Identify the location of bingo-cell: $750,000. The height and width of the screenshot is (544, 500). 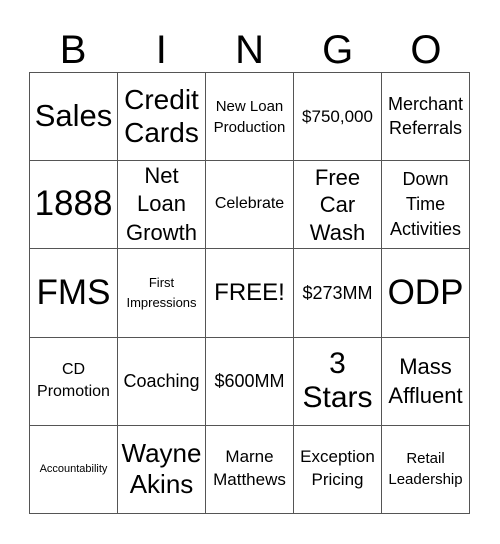
(338, 117).